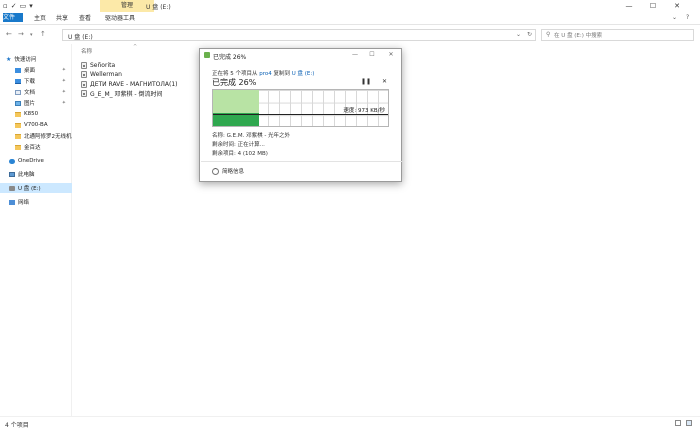  What do you see at coordinates (518, 34) in the screenshot?
I see `chevron-down-icon: ⌄` at bounding box center [518, 34].